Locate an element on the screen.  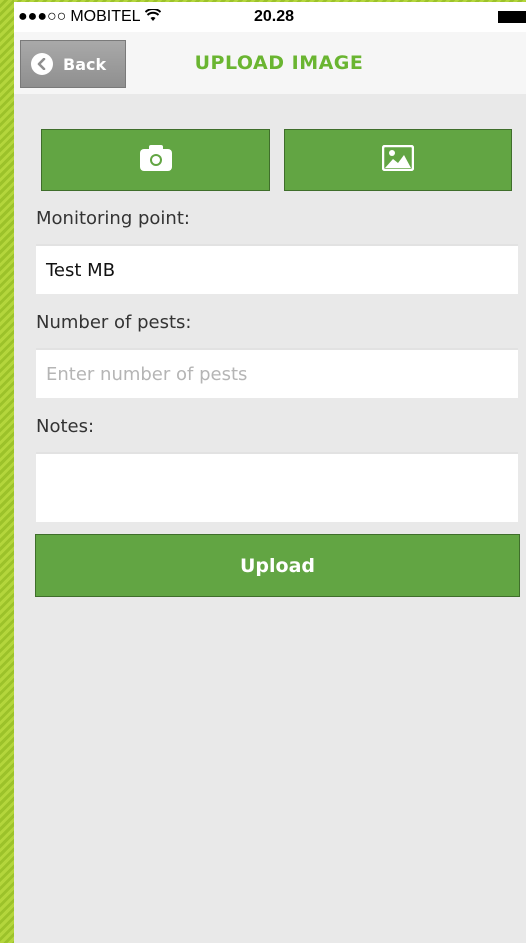
choose-image-button is located at coordinates (398, 160).